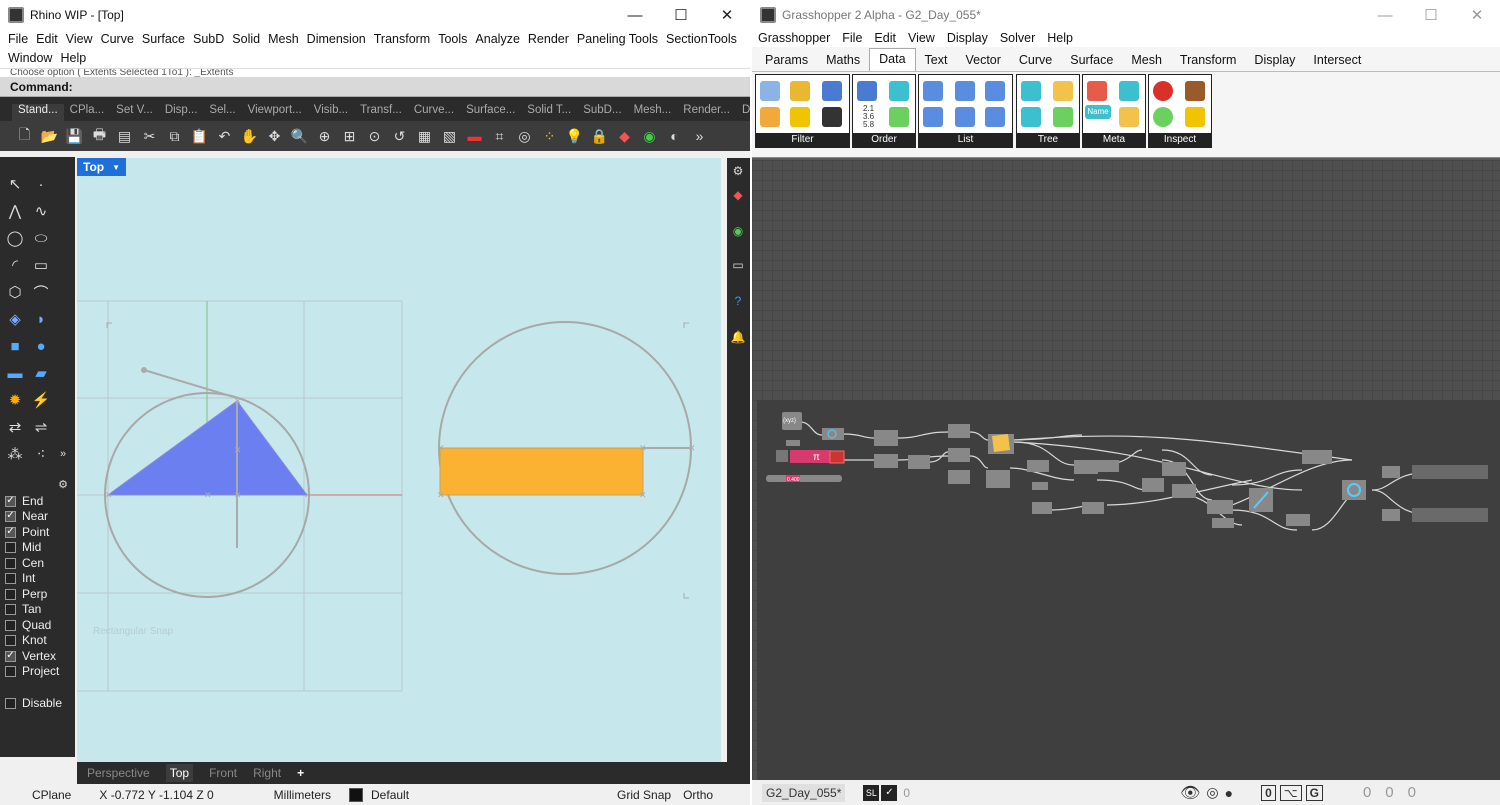 The height and width of the screenshot is (805, 1500). I want to click on dispatch-icon, so click(770, 91).